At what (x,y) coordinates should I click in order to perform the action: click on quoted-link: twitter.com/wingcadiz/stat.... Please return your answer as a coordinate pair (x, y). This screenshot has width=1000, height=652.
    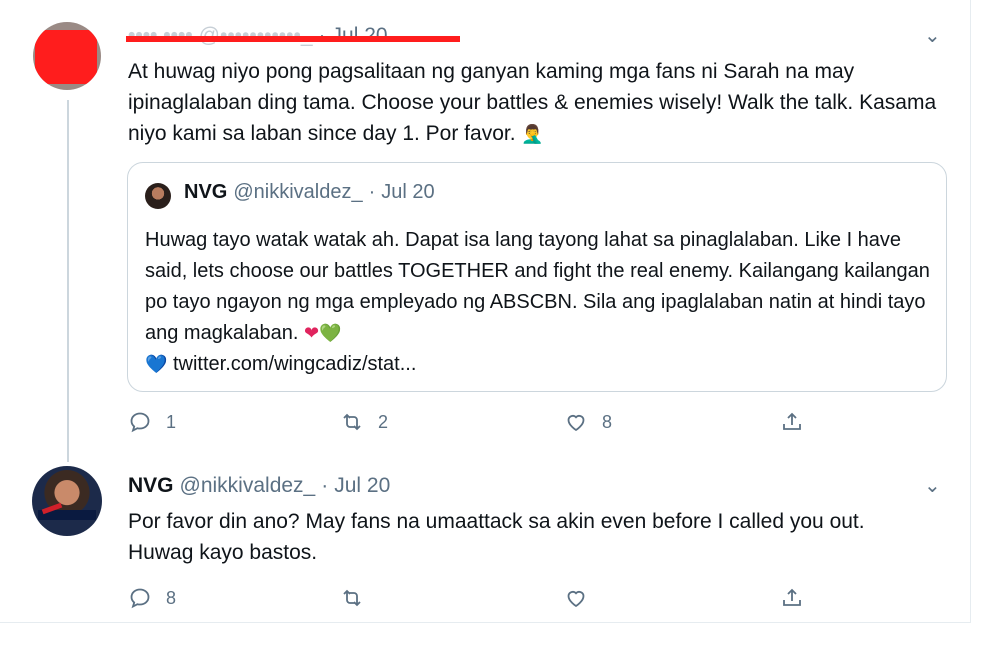
    Looking at the image, I should click on (294, 364).